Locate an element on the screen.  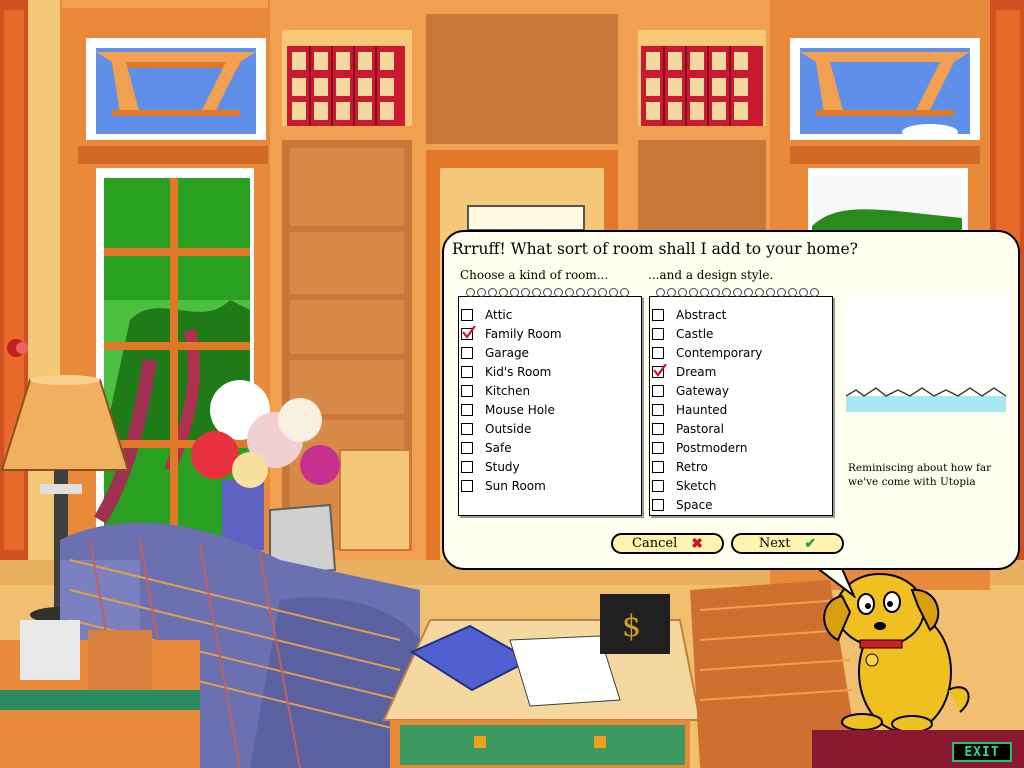
room-item: Mouse Hole is located at coordinates (507, 409).